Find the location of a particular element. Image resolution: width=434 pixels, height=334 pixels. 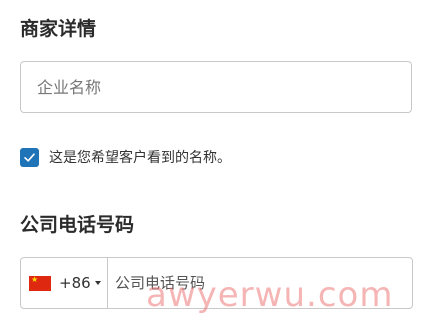

caret-down-icon is located at coordinates (97, 283).